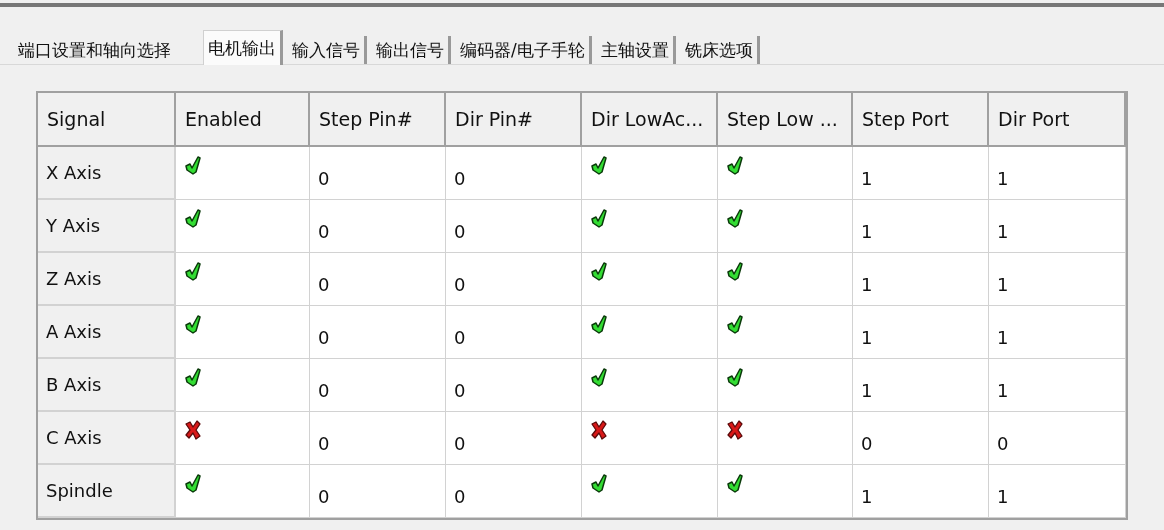 This screenshot has height=530, width=1164. Describe the element at coordinates (514, 120) in the screenshot. I see `column-header: Dir Pin#` at that location.